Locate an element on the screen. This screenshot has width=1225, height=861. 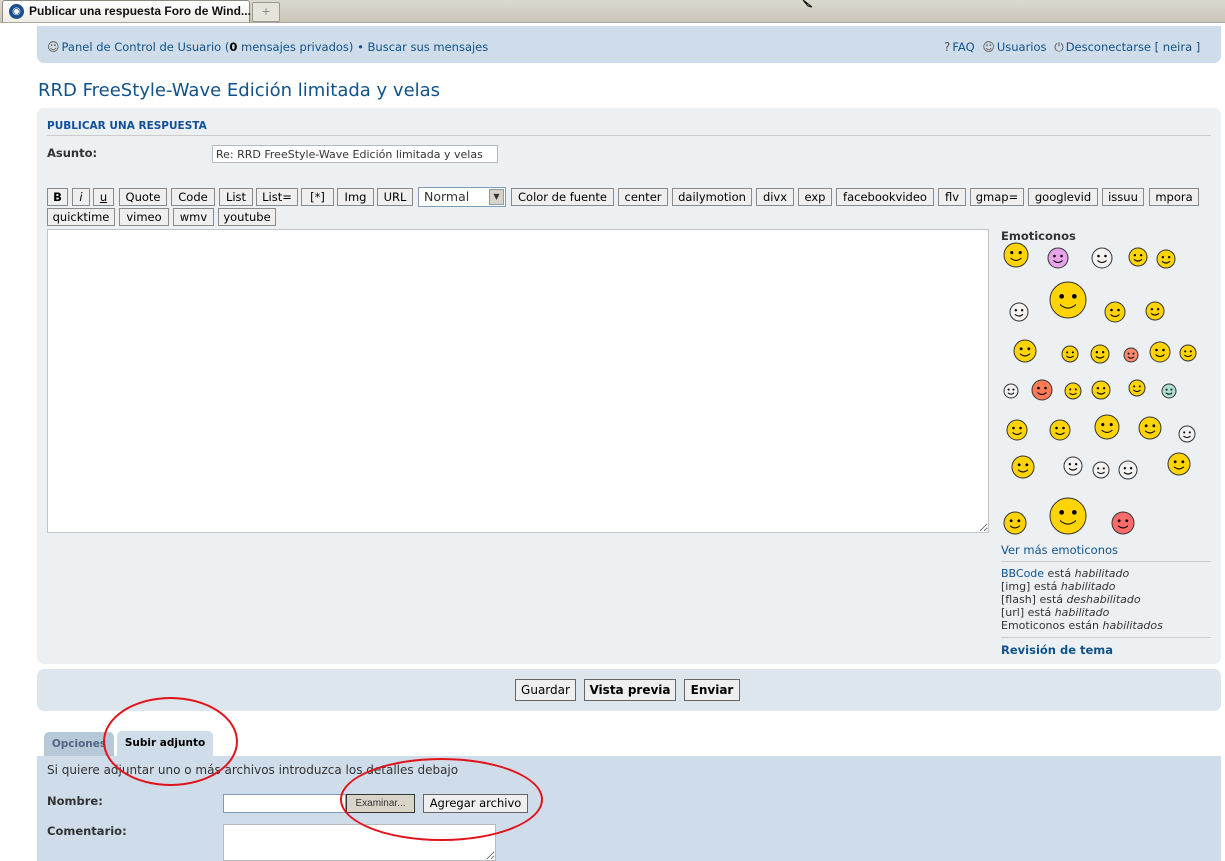
bbcode-underline-button: u is located at coordinates (103, 197).